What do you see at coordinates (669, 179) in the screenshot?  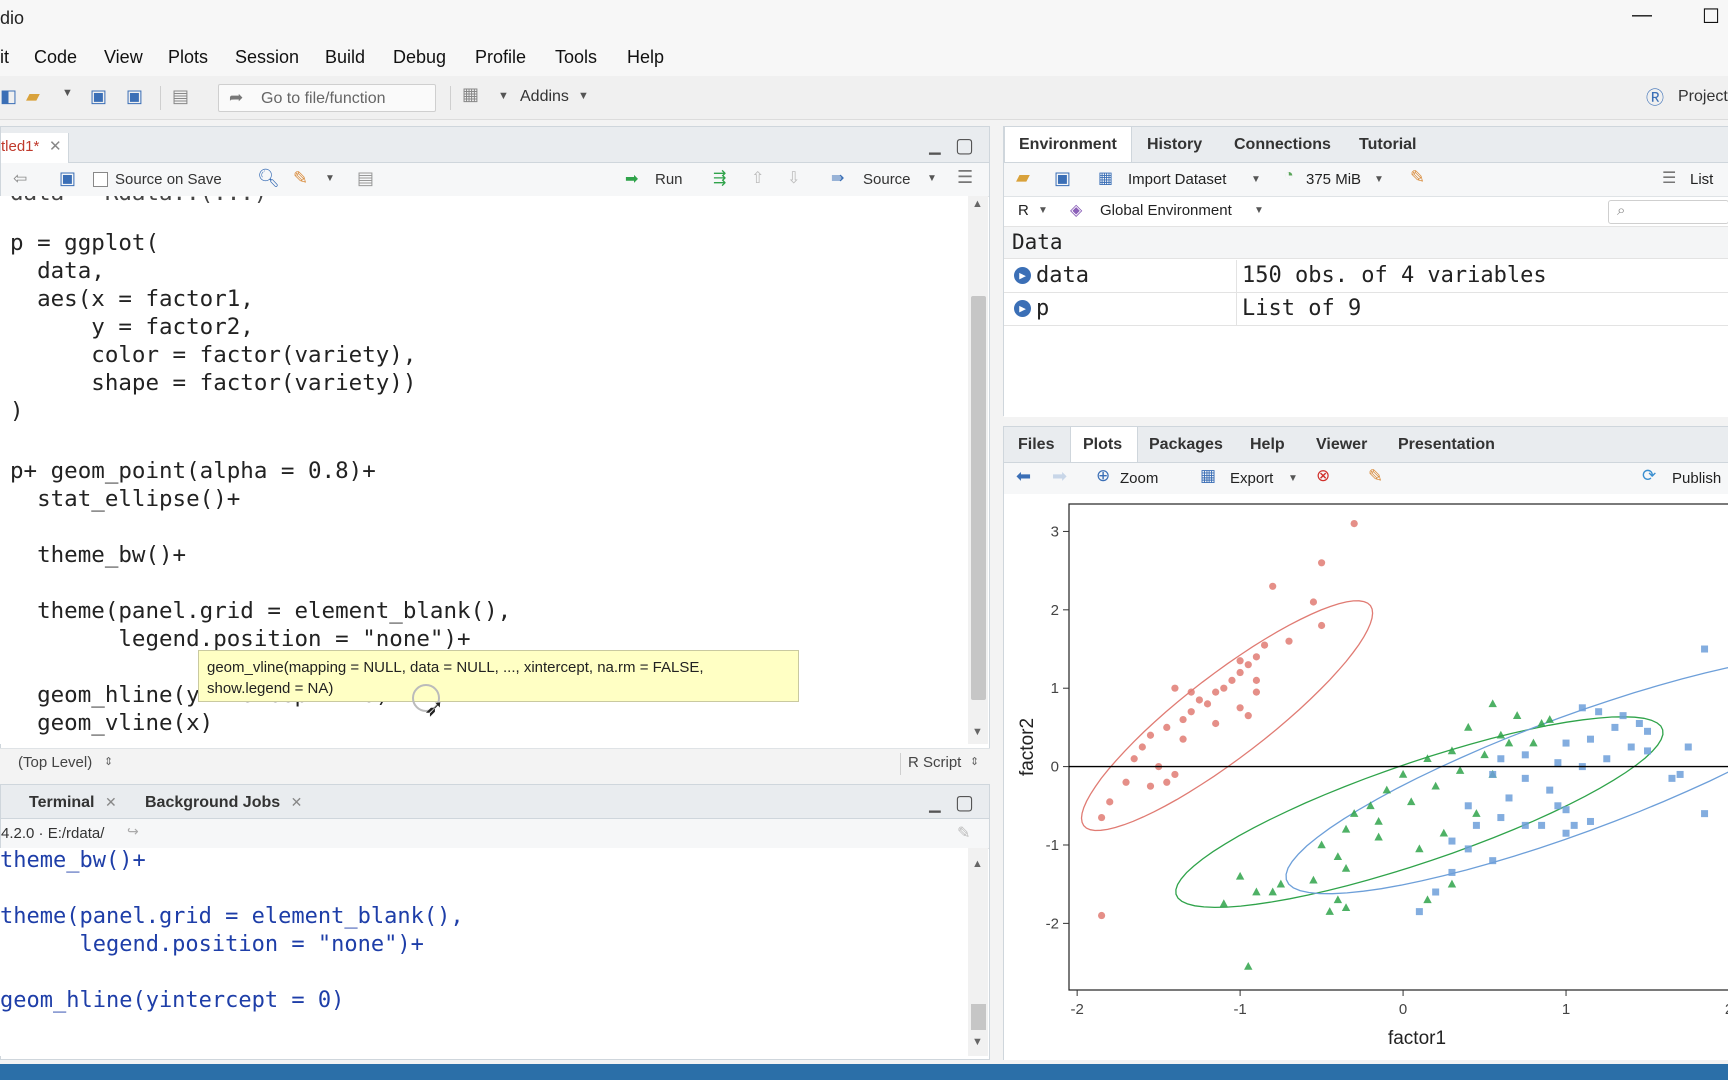 I see `run-button: Run` at bounding box center [669, 179].